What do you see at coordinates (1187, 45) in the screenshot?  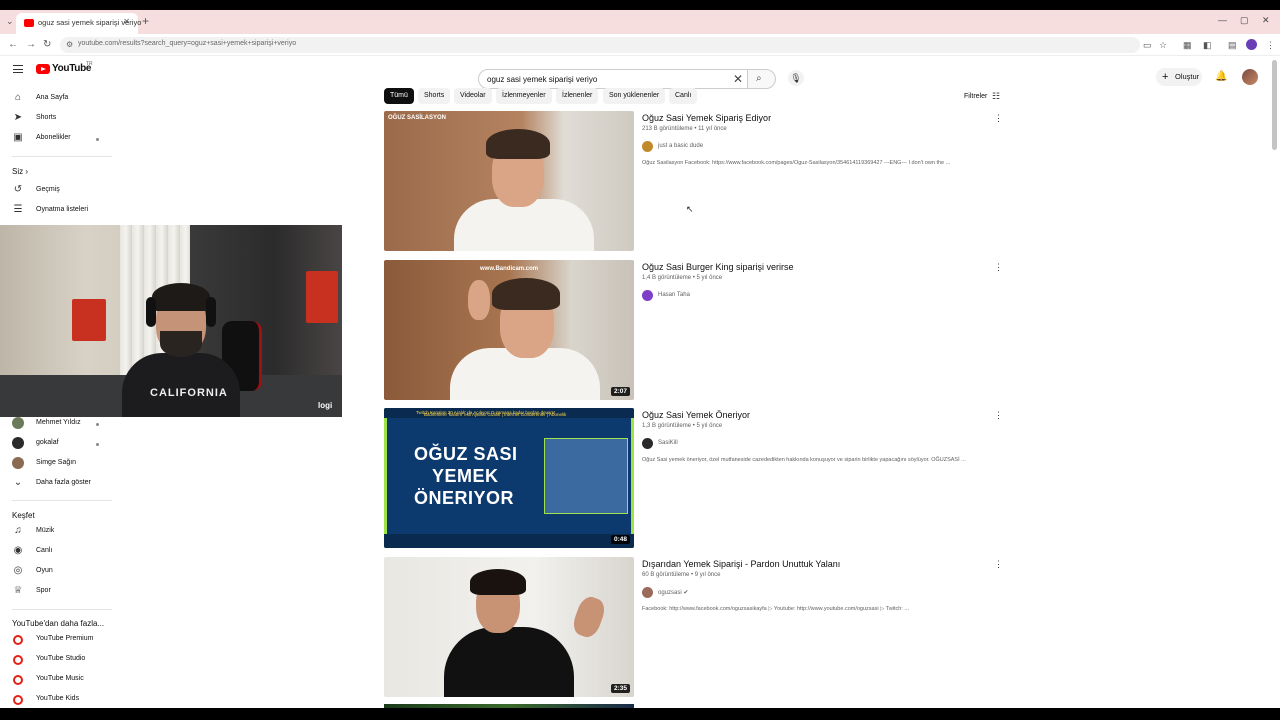 I see `extension-icon: ▦` at bounding box center [1187, 45].